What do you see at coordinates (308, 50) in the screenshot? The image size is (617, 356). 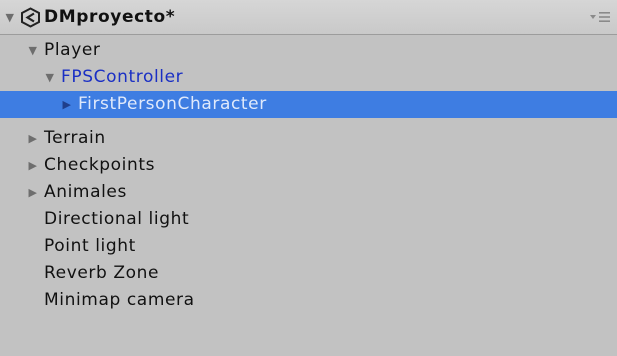 I see `hierarchy-item-player: ▼ Player` at bounding box center [308, 50].